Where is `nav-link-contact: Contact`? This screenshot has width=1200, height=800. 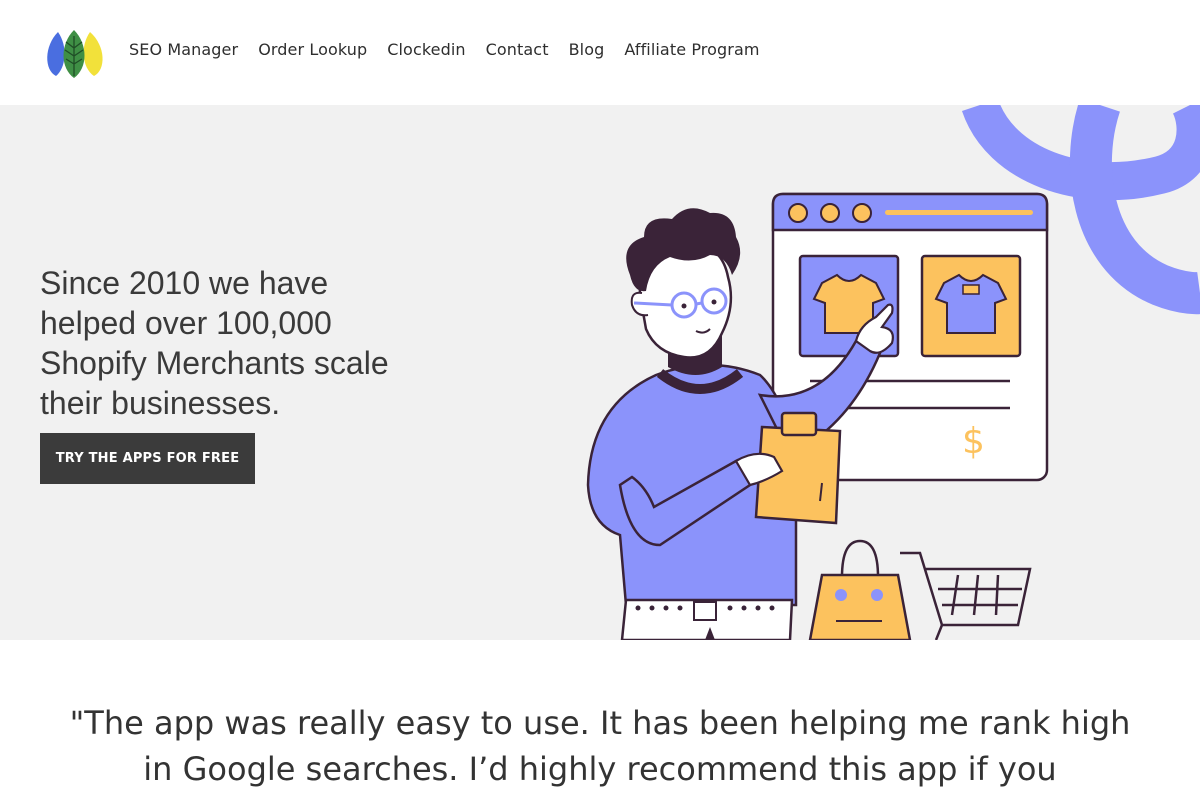
nav-link-contact: Contact is located at coordinates (517, 49).